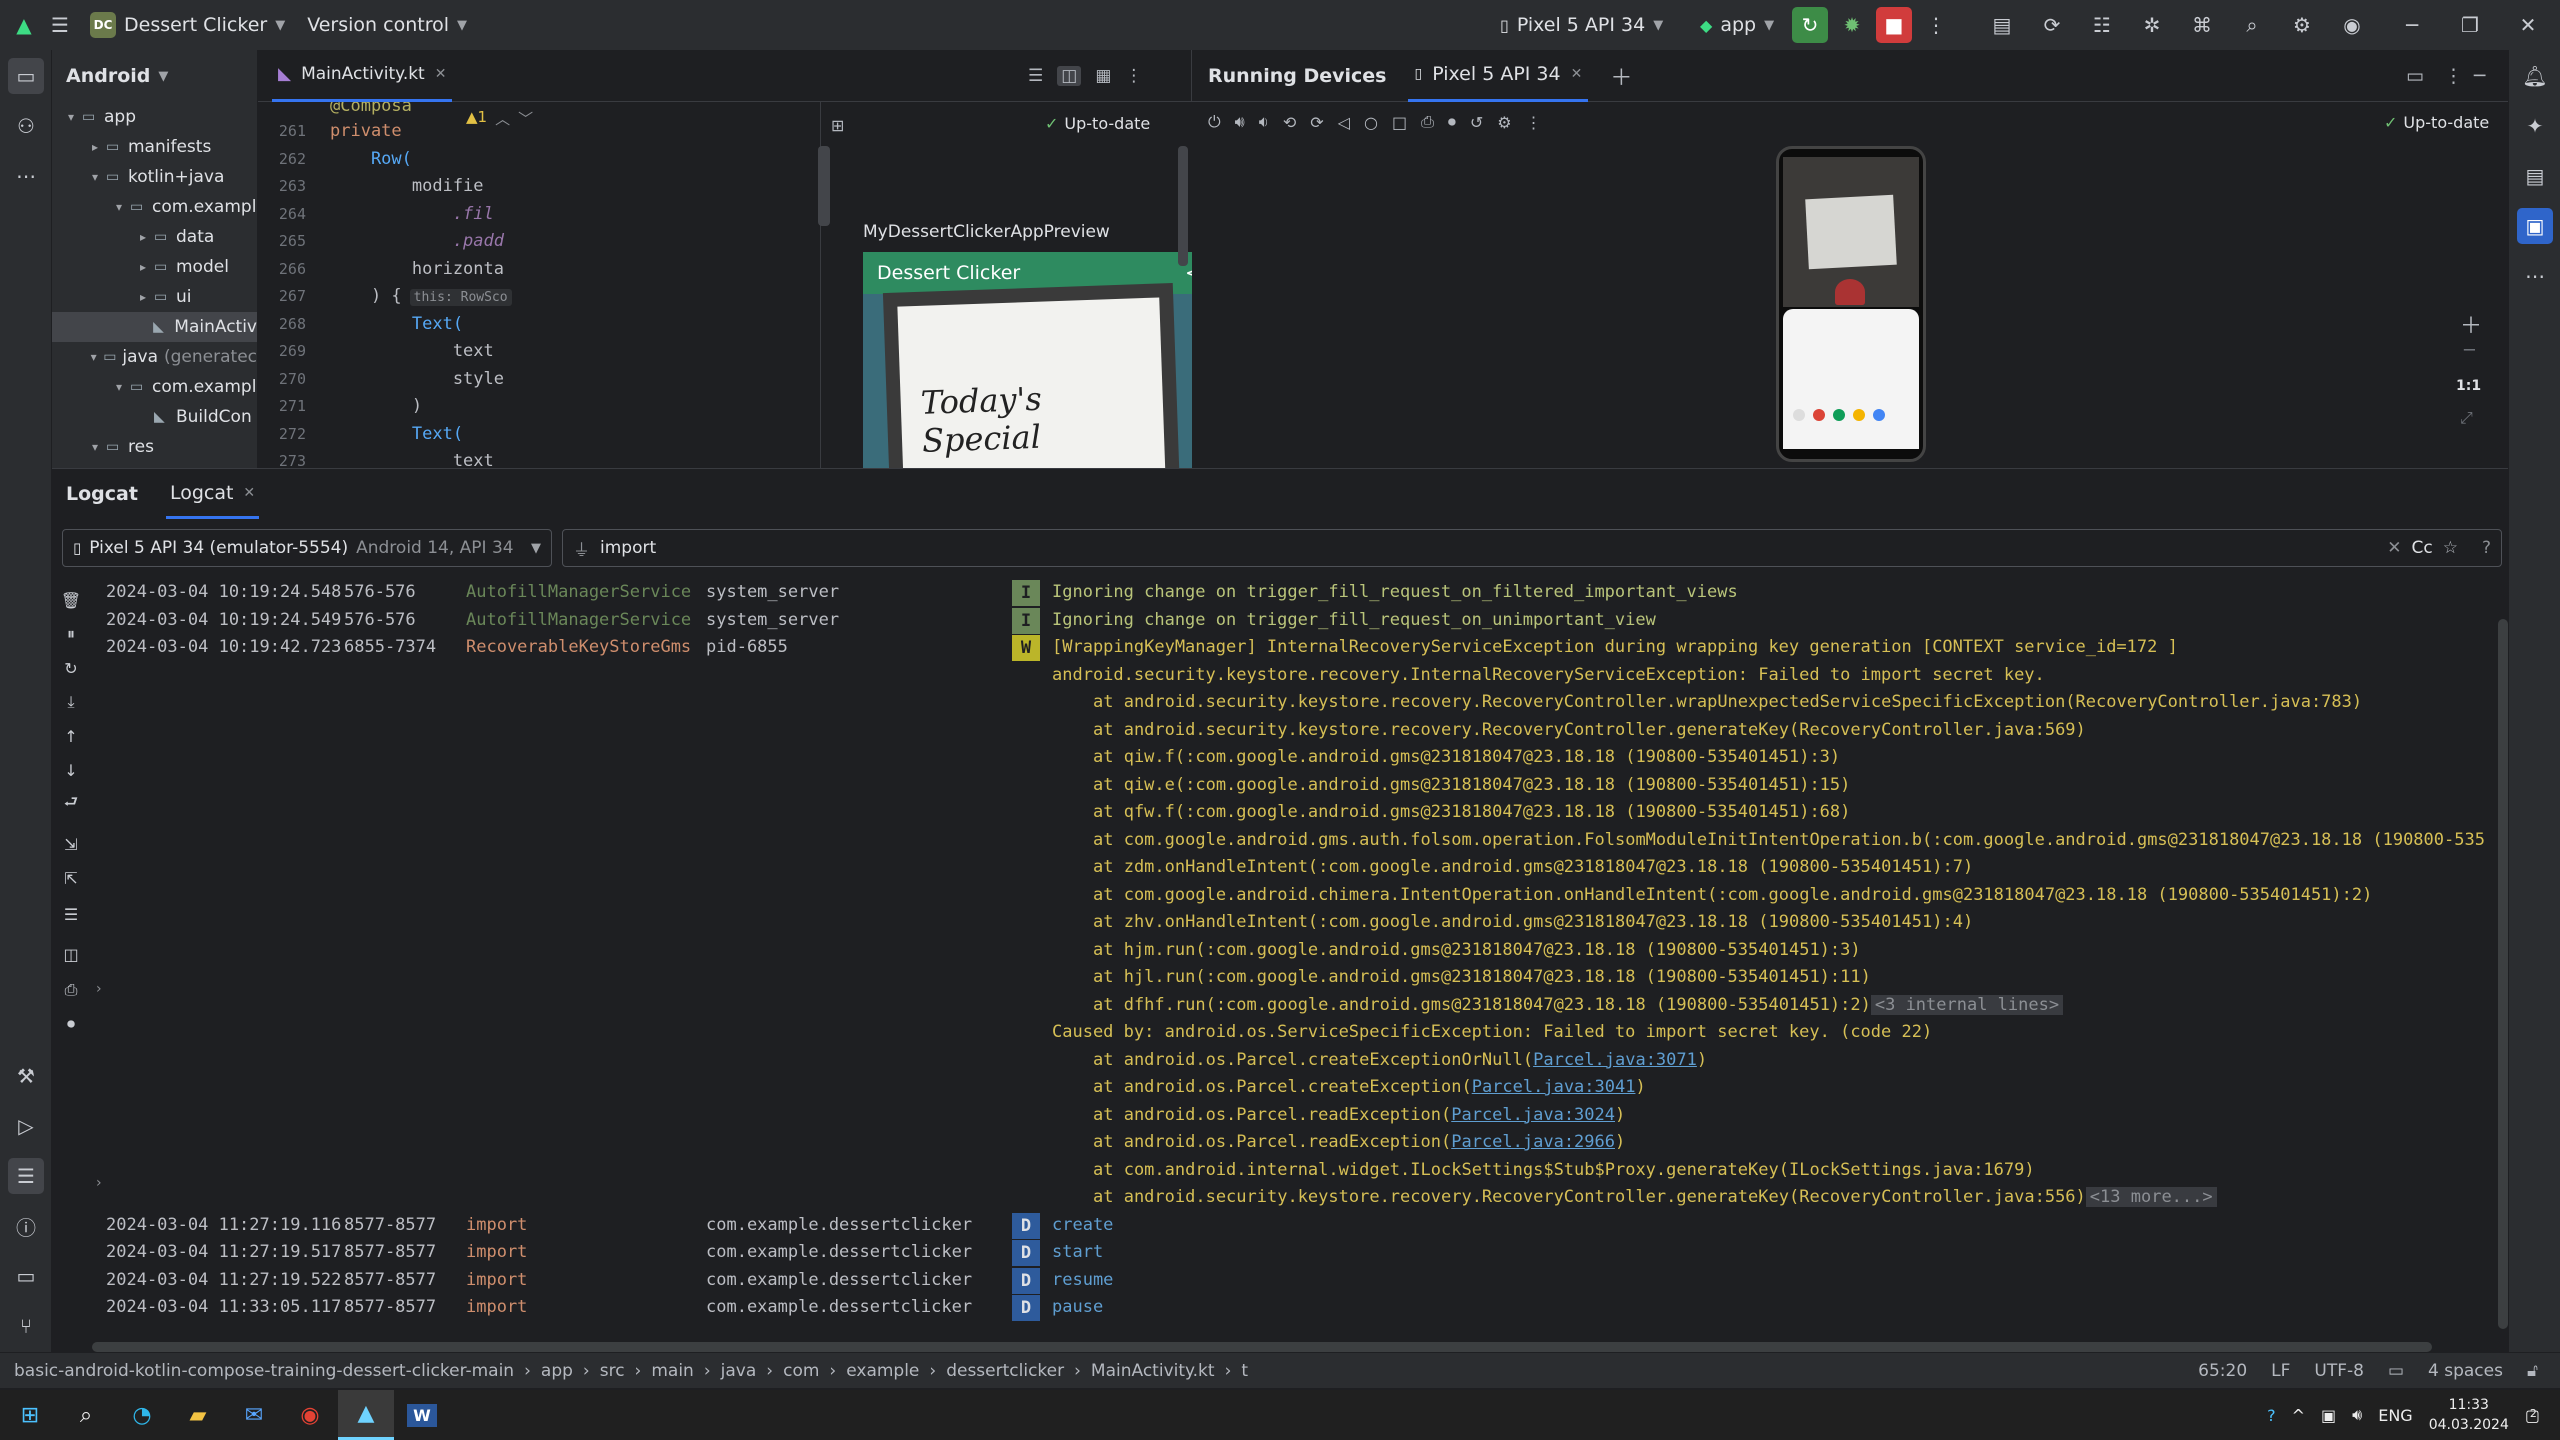  I want to click on gradle-icon: ⌘, so click(2202, 25).